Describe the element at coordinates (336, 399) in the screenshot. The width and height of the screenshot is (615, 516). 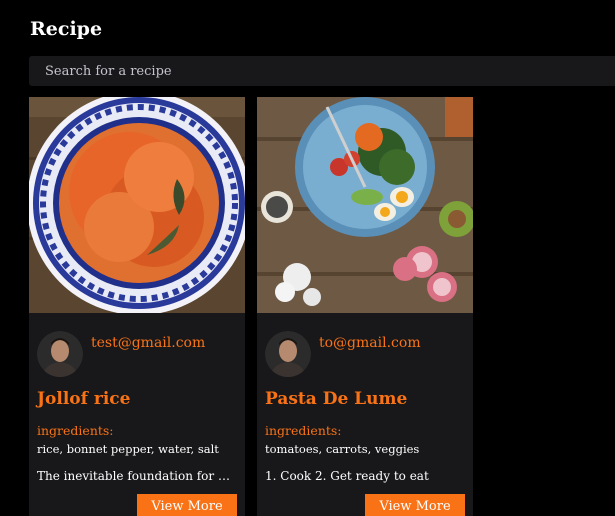
I see `recipe-title: Pasta De Lume` at that location.